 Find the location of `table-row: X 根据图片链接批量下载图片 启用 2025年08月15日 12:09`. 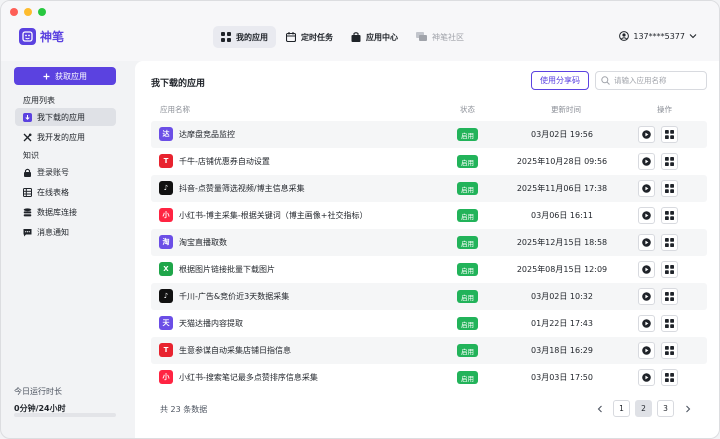

table-row: X 根据图片链接批量下载图片 启用 2025年08月15日 12:09 is located at coordinates (429, 269).